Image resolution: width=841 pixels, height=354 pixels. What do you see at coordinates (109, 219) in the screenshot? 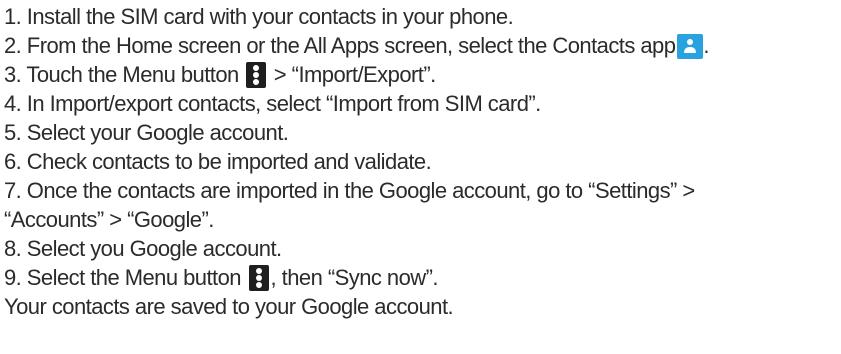
I see `step-7-continued: “Accounts” > “Google”.` at bounding box center [109, 219].